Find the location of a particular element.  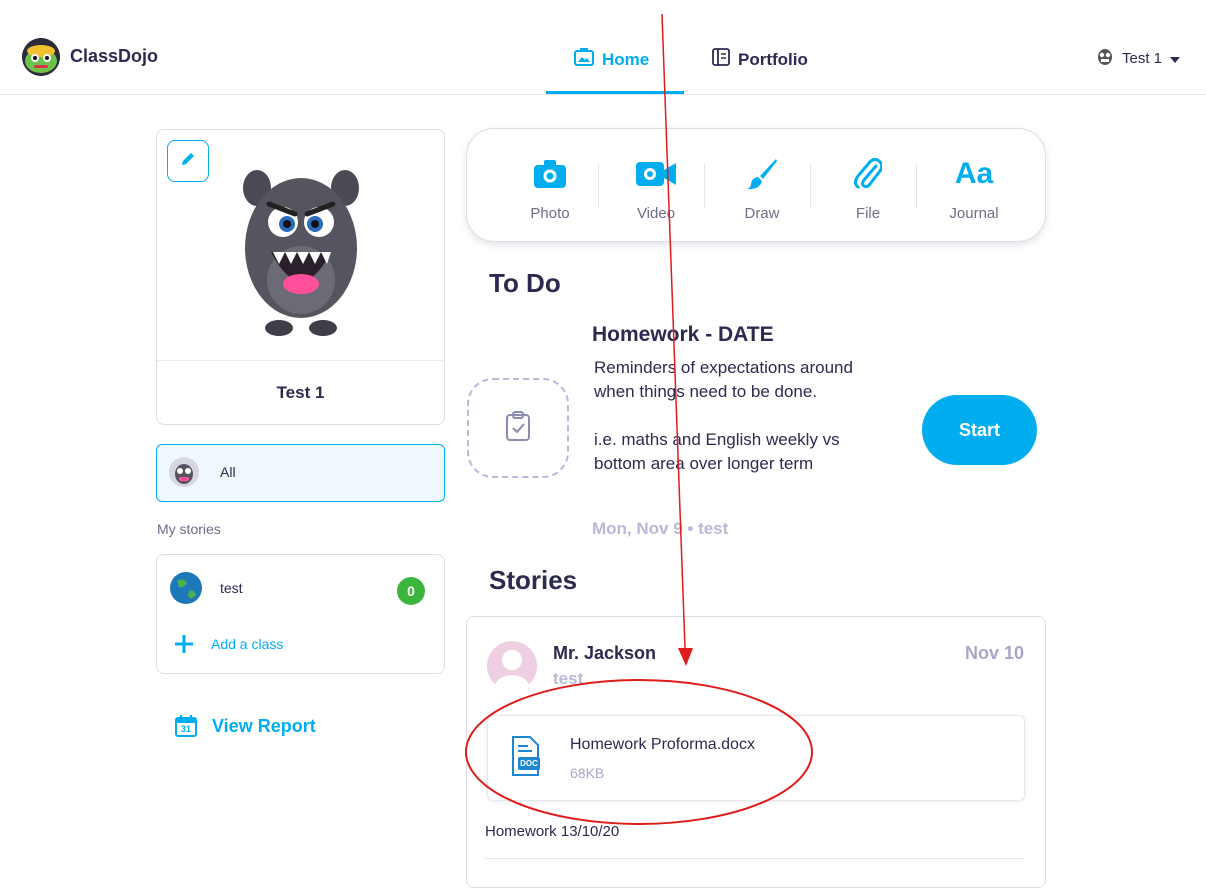

edit-avatar-button is located at coordinates (188, 161).